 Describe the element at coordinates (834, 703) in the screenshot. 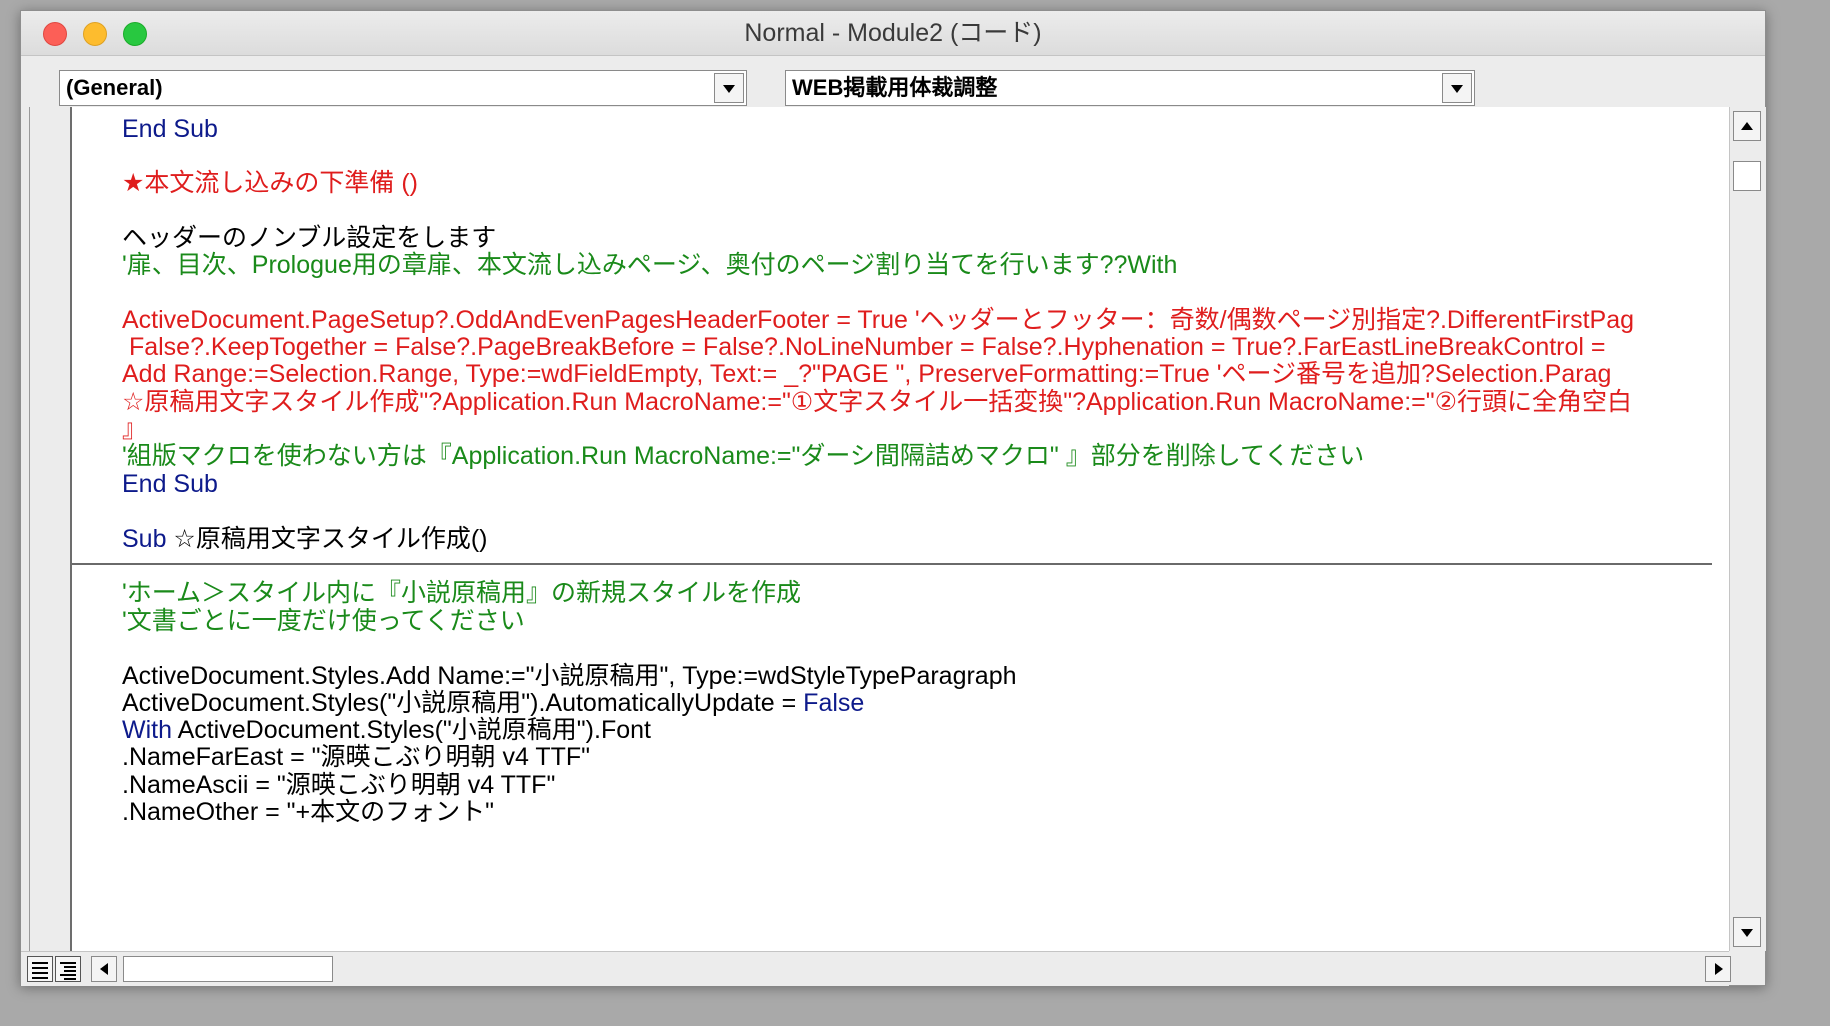

I see `keyword-token: False` at that location.